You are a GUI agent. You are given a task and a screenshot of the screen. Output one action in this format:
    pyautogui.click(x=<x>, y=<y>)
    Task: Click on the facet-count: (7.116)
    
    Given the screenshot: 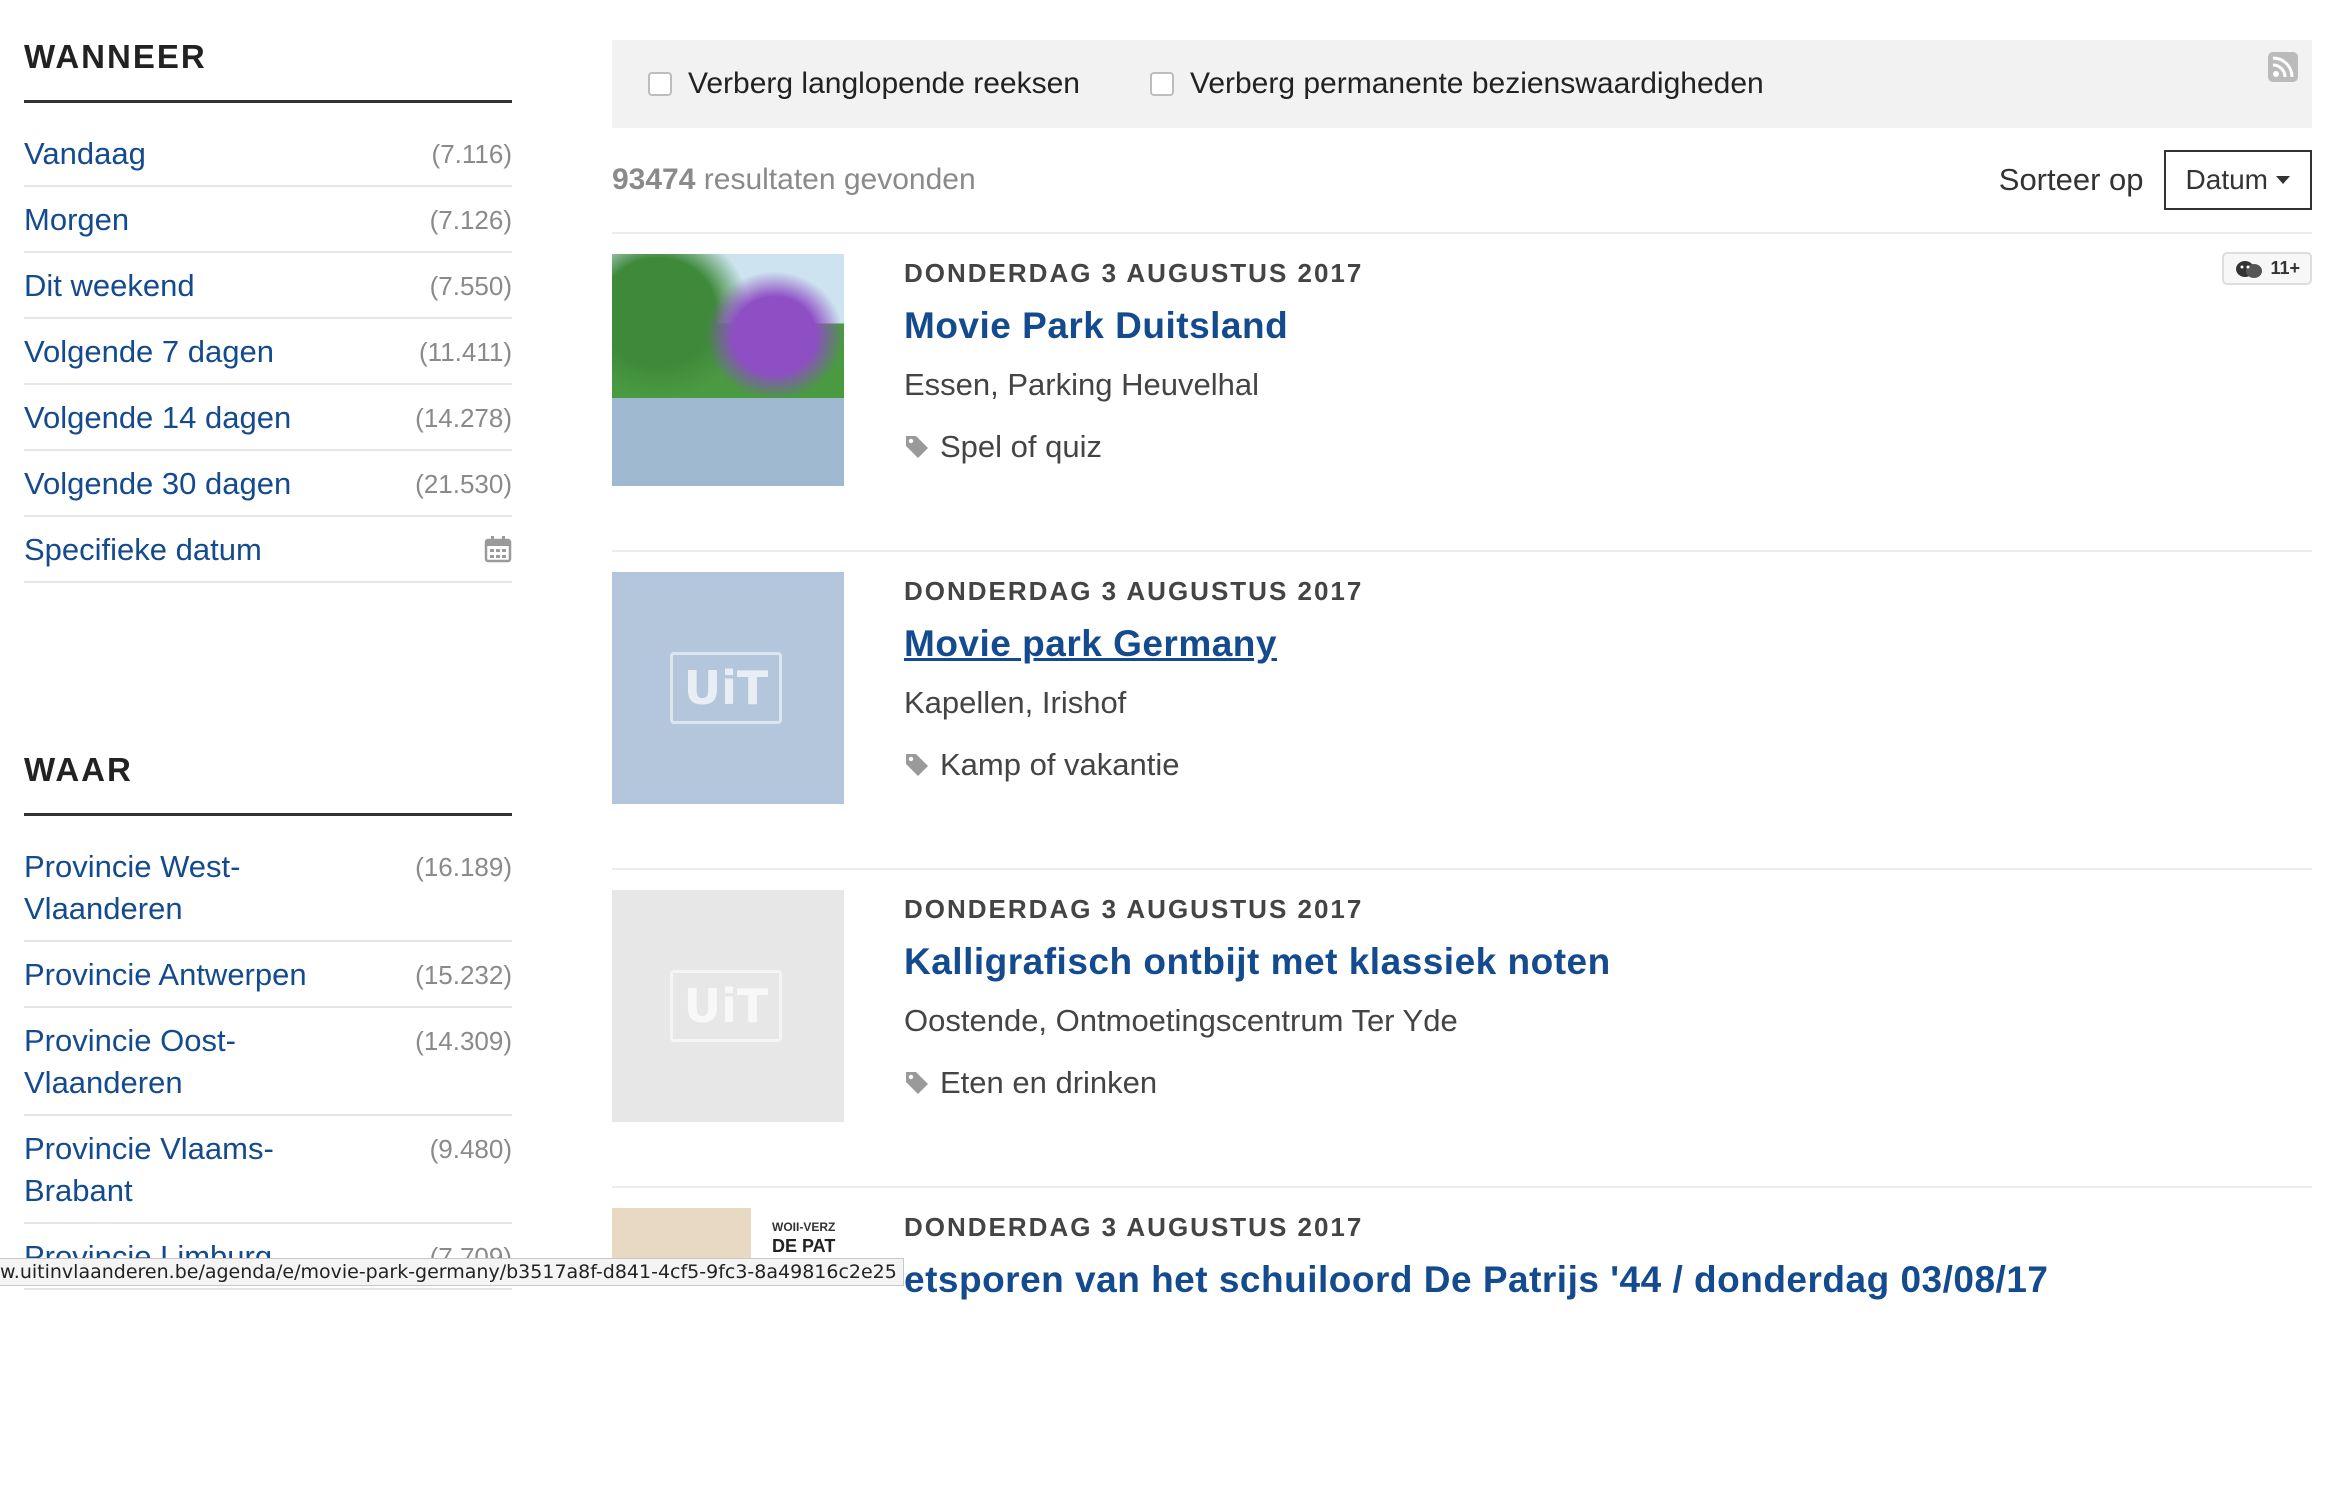 What is the action you would take?
    pyautogui.click(x=471, y=154)
    